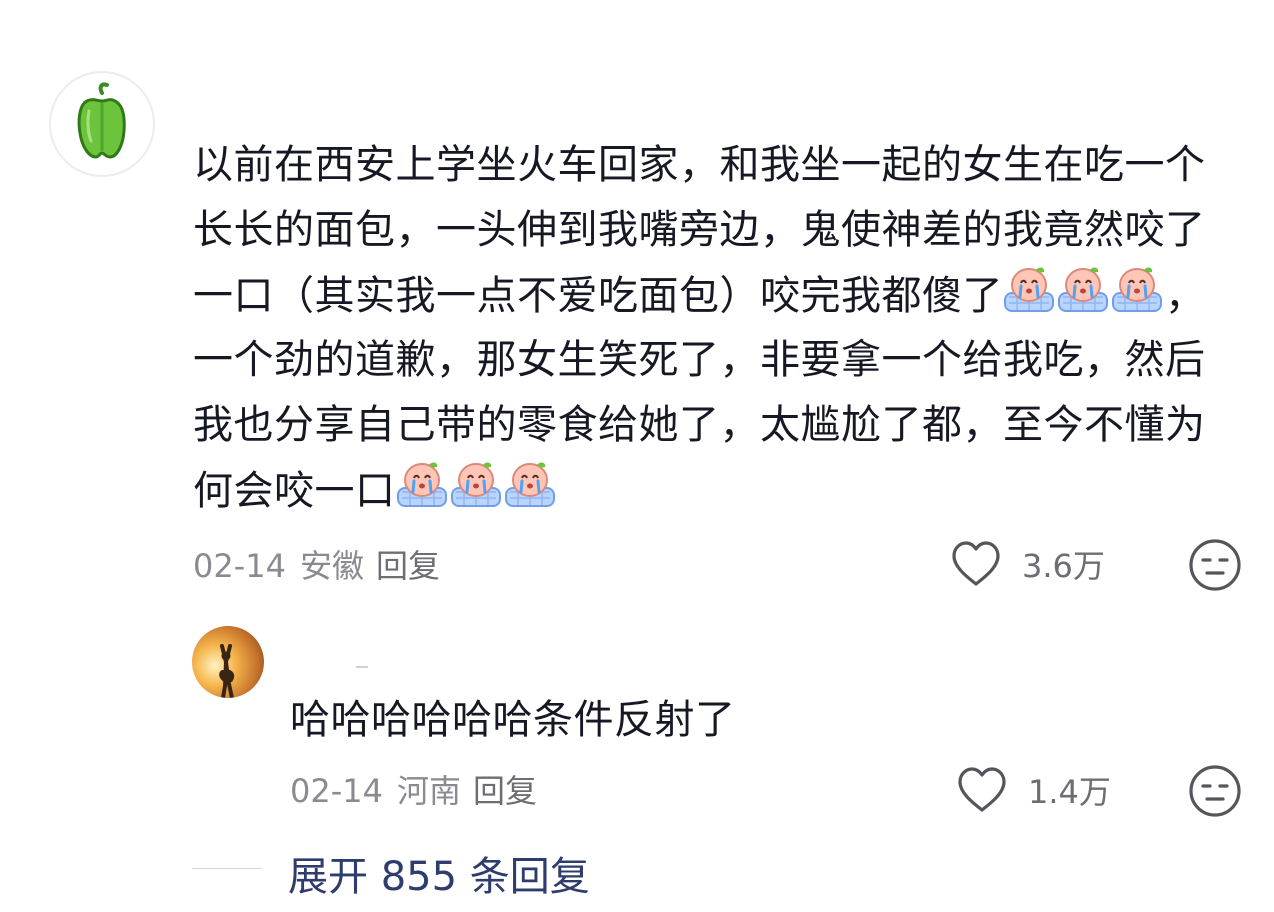 The width and height of the screenshot is (1274, 912). I want to click on reply-reaction-button, so click(1215, 791).